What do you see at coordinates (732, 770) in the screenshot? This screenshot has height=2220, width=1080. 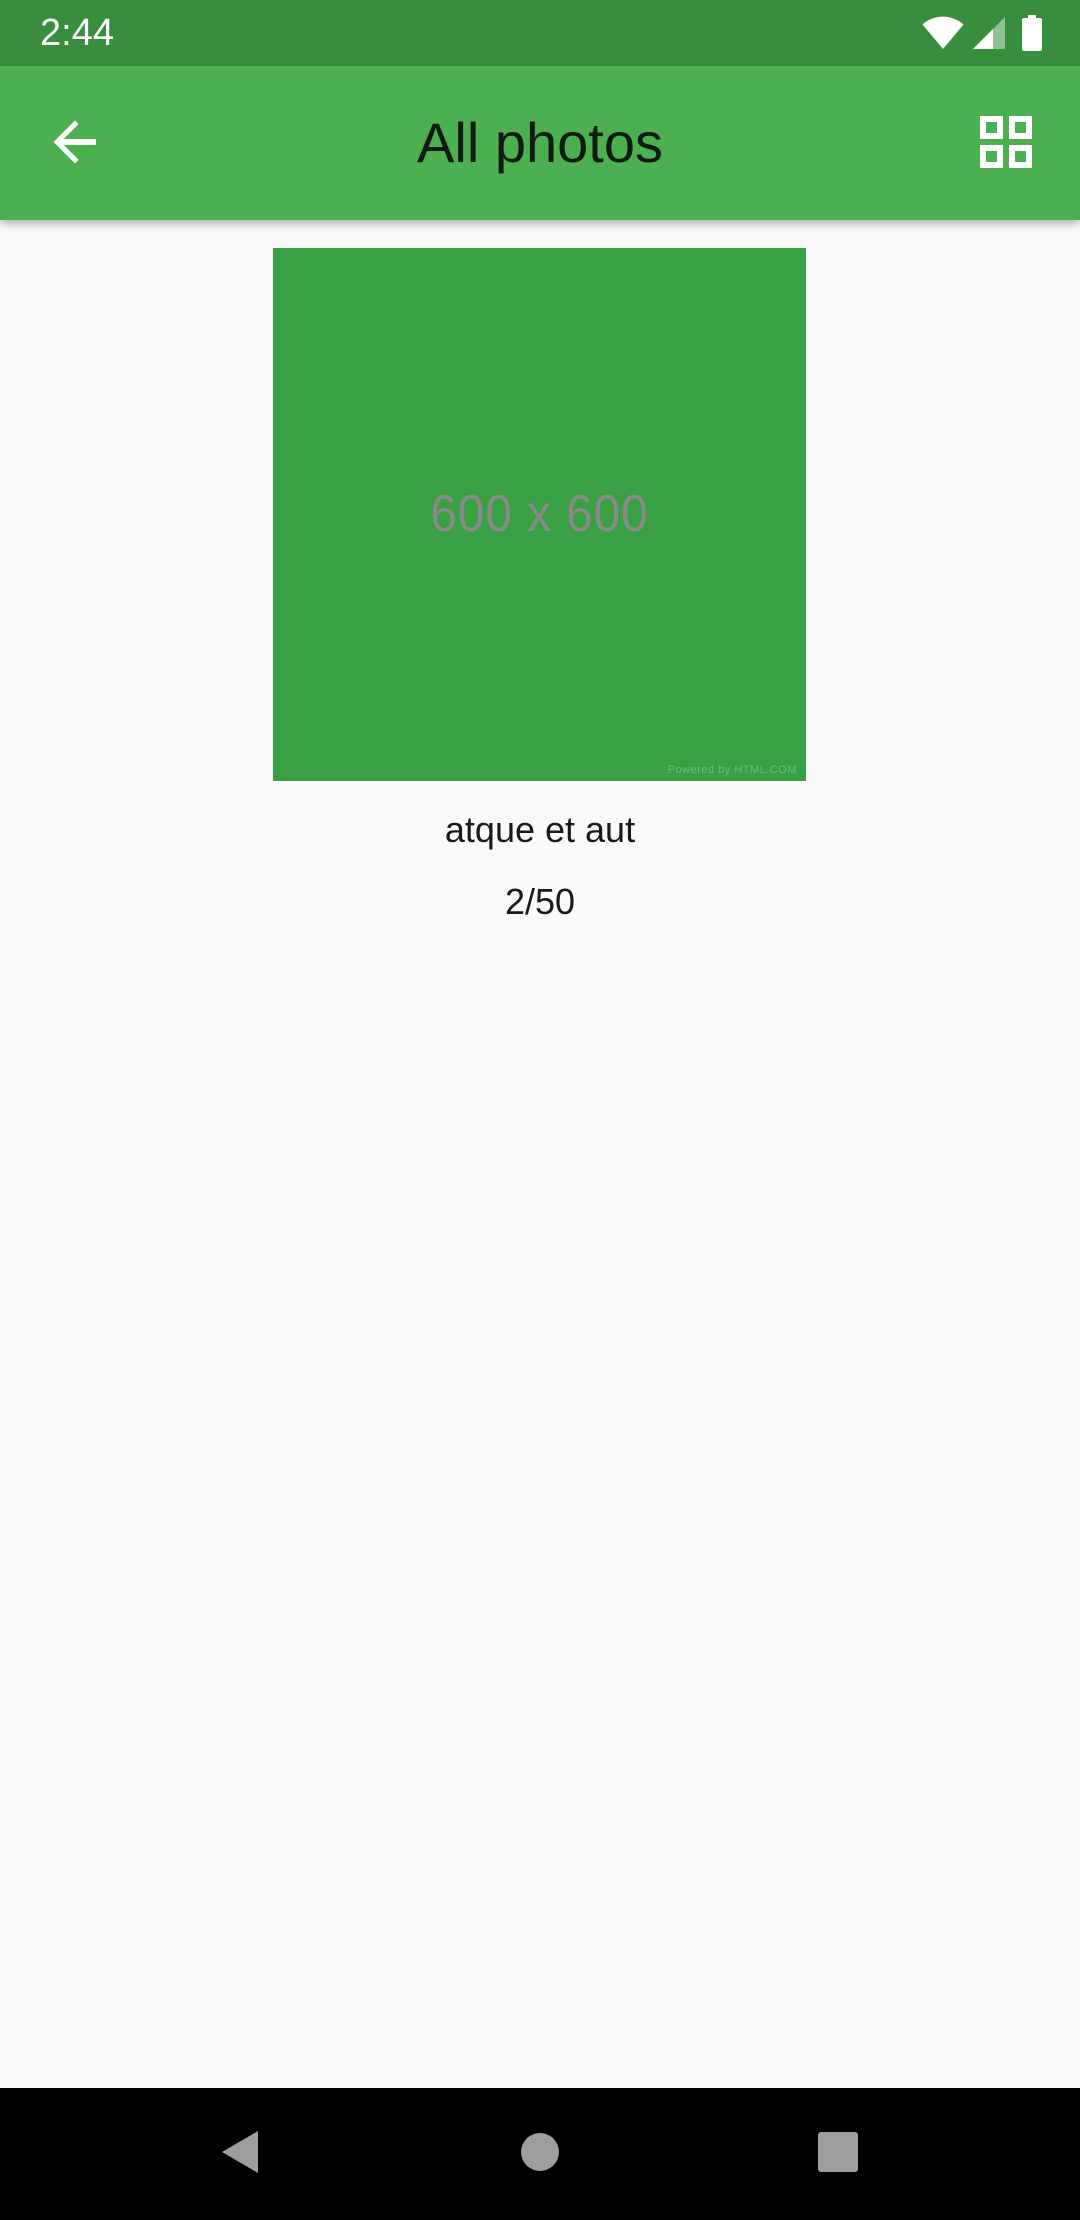 I see `photo-watermark: Powered by HTML.COM` at bounding box center [732, 770].